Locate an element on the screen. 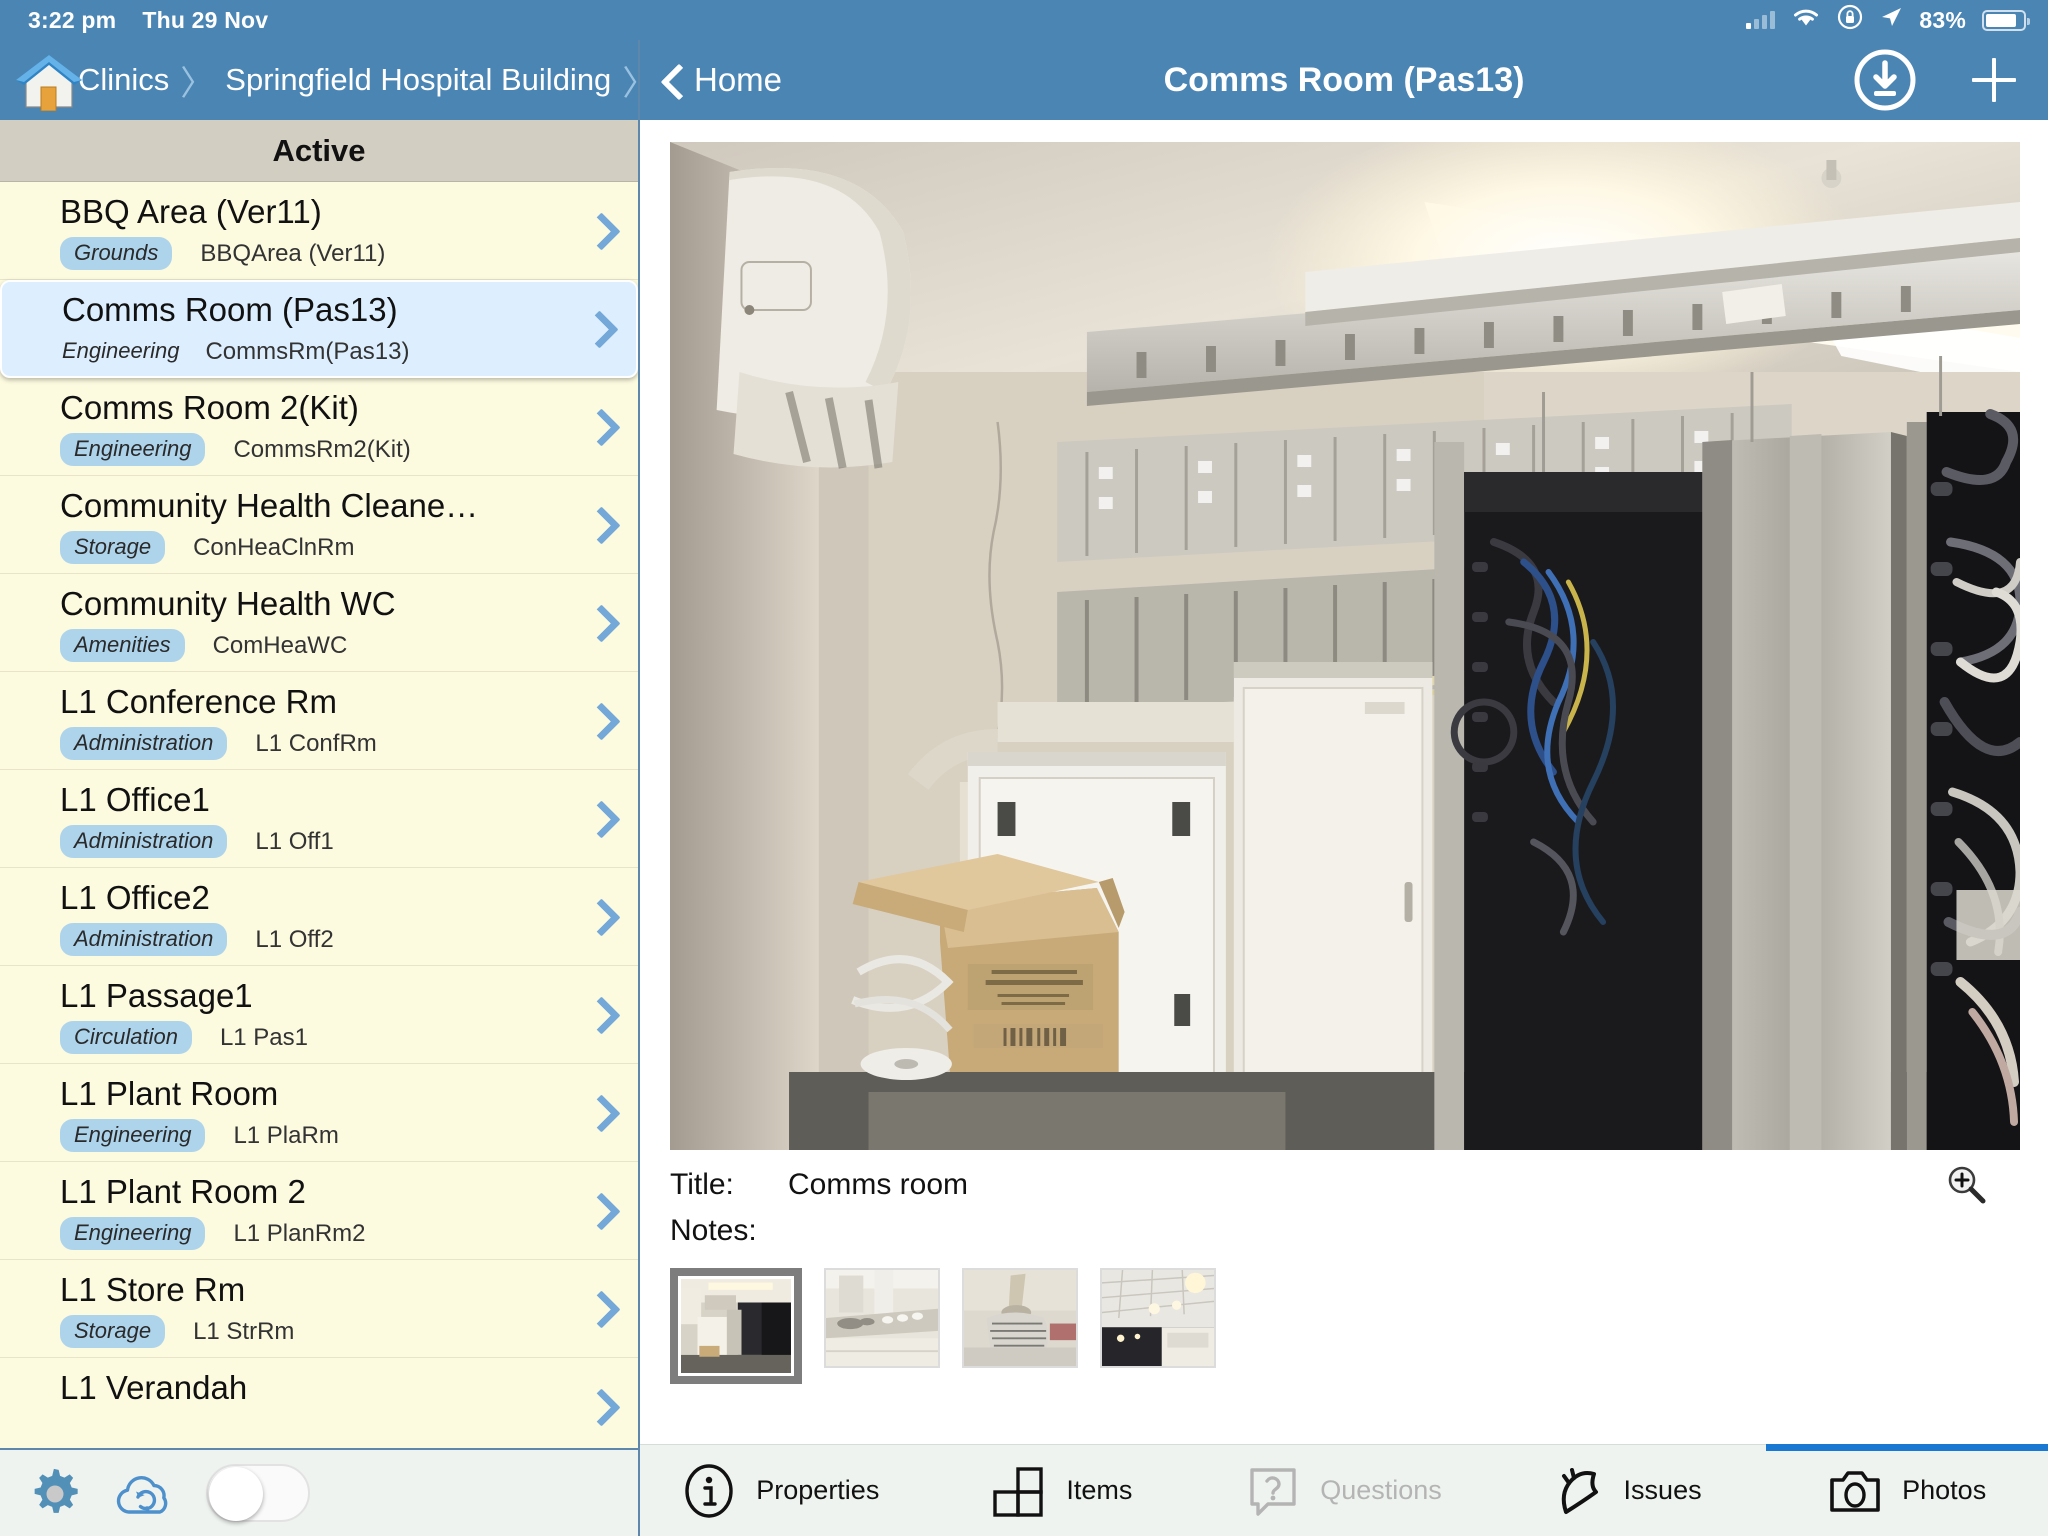  list-item-title: L1 Plant Room 2 is located at coordinates (183, 1191).